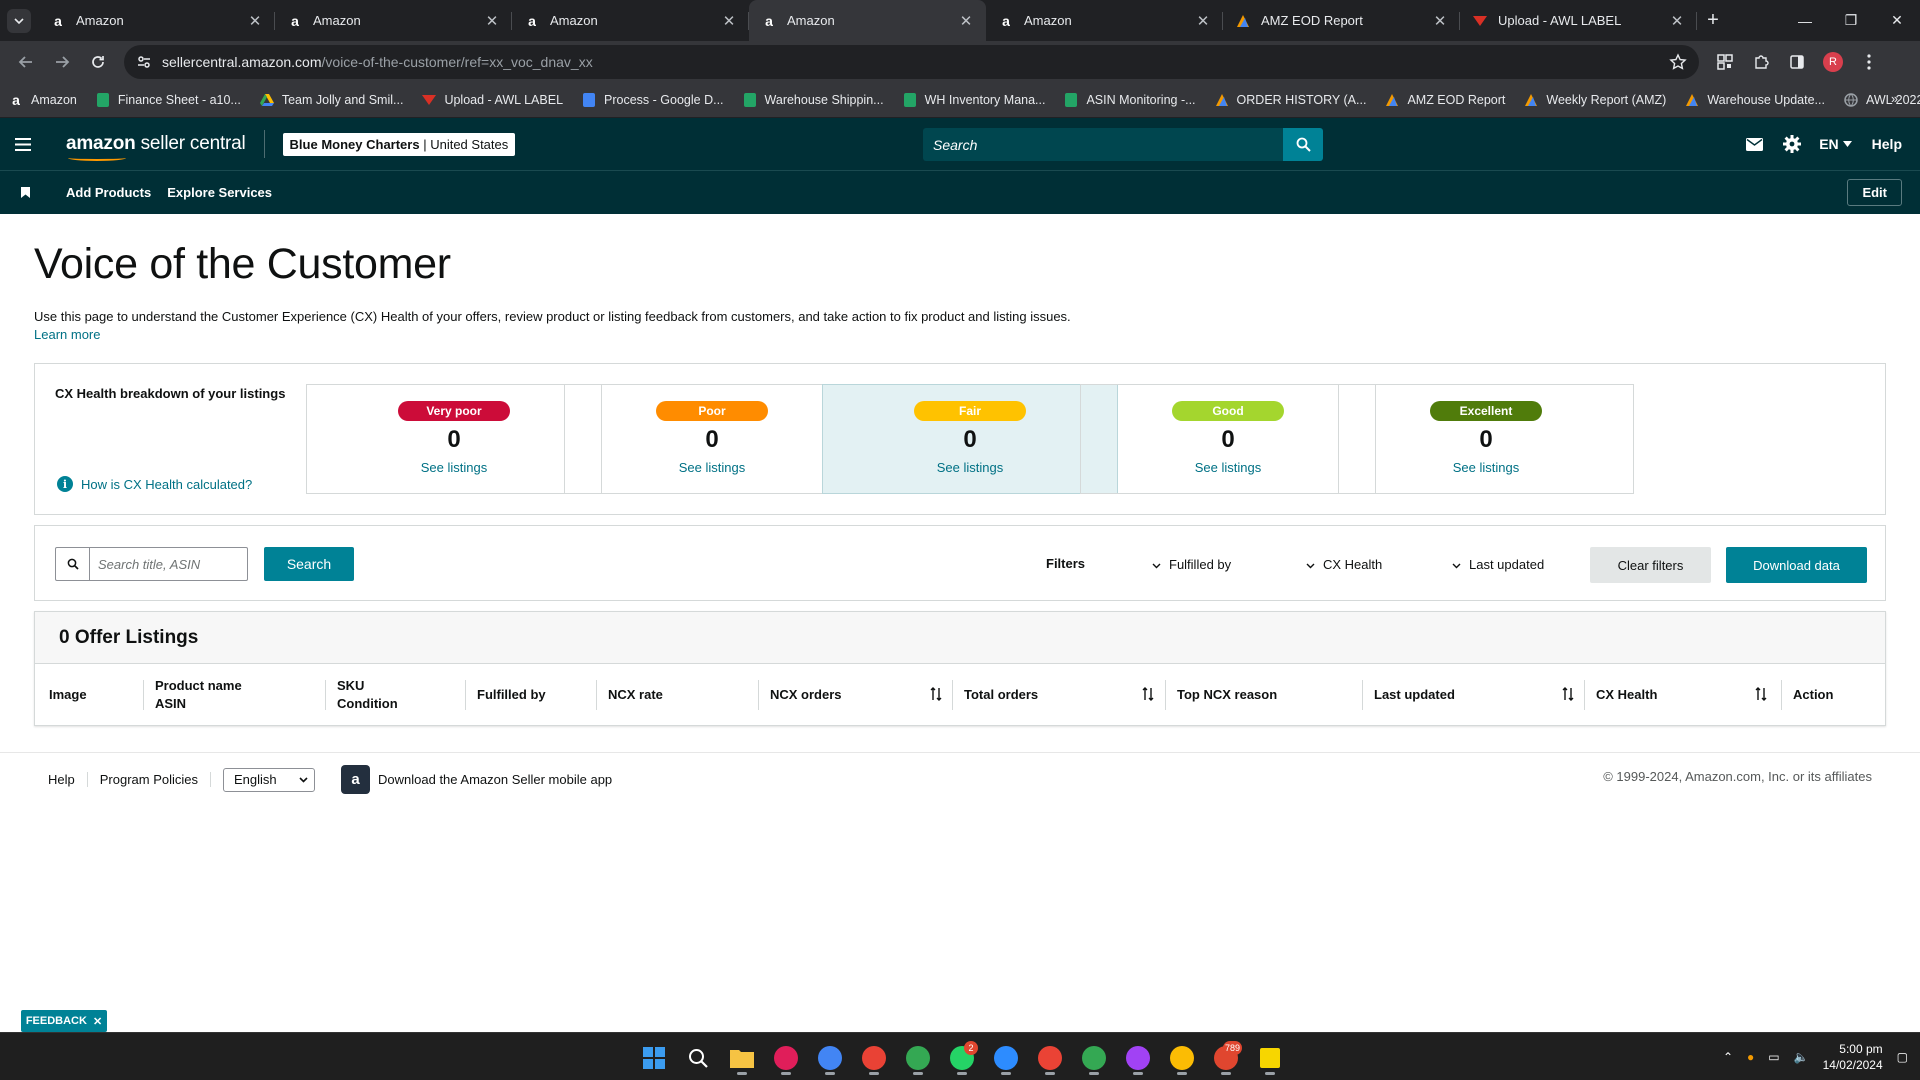 Image resolution: width=1920 pixels, height=1080 pixels. What do you see at coordinates (156, 147) in the screenshot?
I see `seller-central-logo: amazon seller central` at bounding box center [156, 147].